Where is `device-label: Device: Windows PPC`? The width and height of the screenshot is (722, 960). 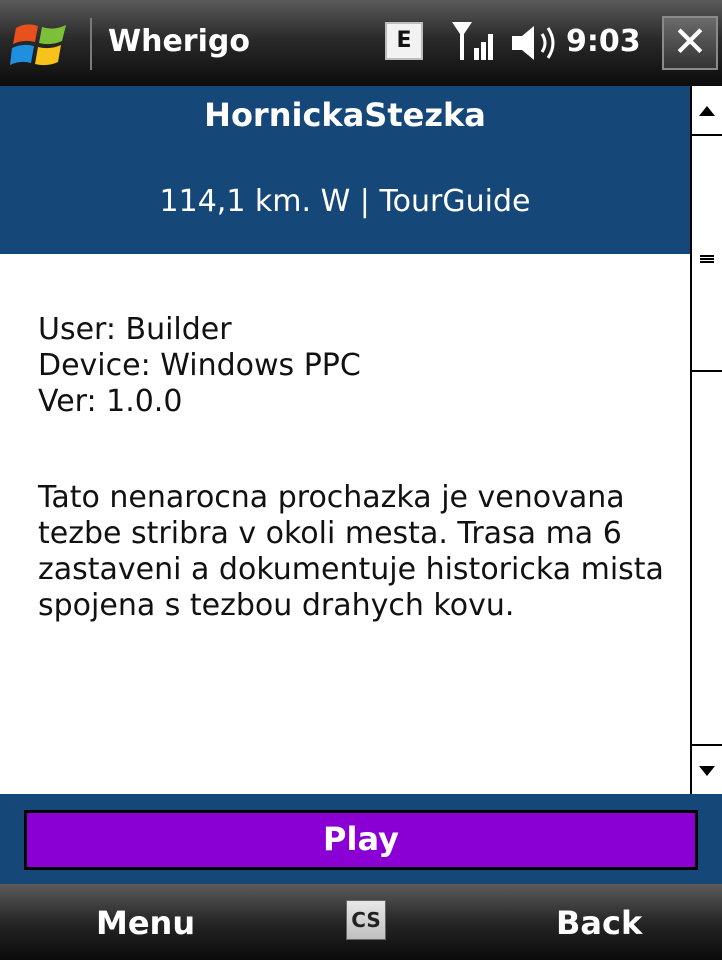 device-label: Device: Windows PPC is located at coordinates (199, 365).